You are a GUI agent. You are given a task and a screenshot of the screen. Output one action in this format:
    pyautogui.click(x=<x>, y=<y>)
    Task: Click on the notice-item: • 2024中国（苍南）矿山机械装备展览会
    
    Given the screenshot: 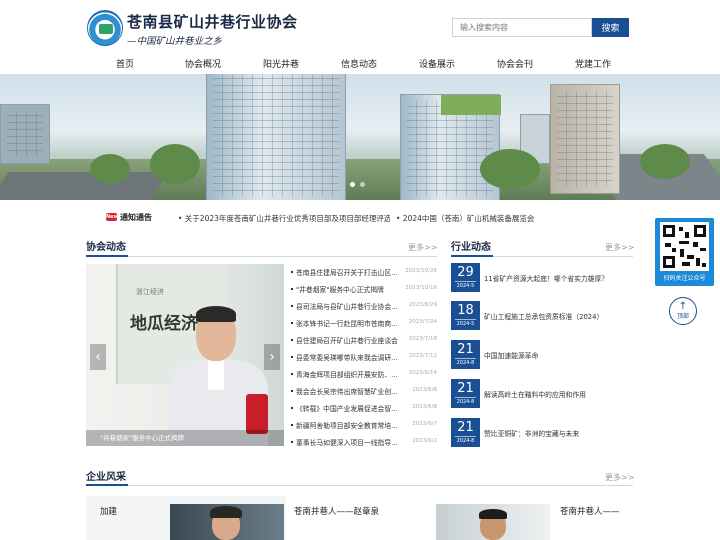 What is the action you would take?
    pyautogui.click(x=466, y=218)
    